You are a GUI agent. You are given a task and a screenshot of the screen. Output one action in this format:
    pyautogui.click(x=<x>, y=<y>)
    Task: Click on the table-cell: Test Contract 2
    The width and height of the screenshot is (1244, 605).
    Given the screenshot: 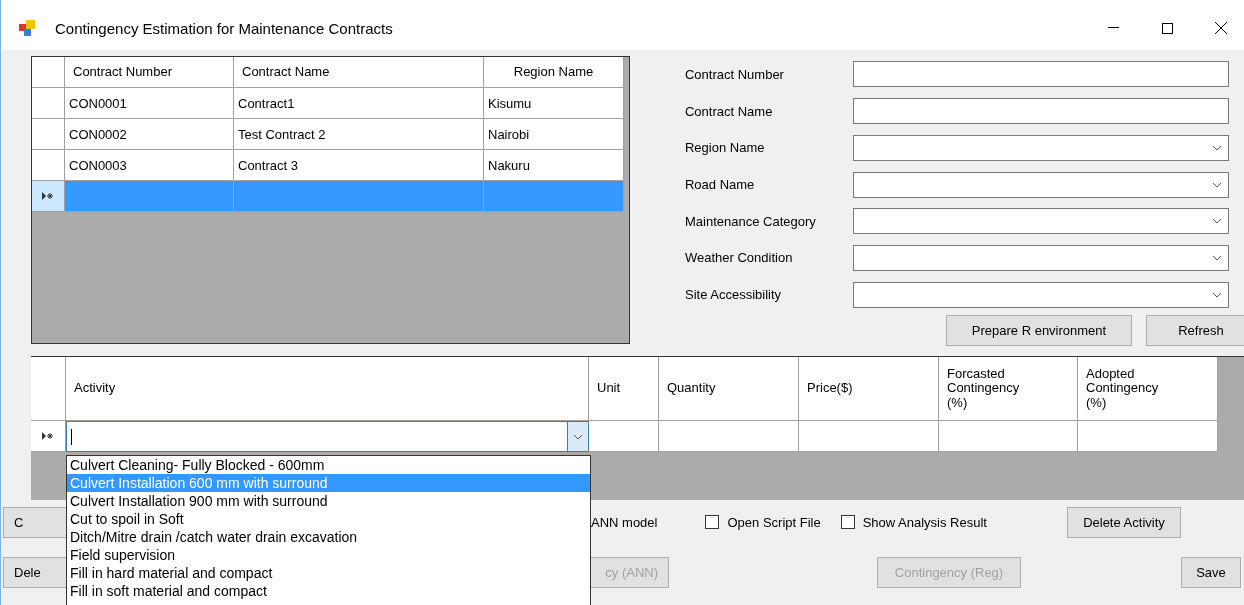 What is the action you would take?
    pyautogui.click(x=359, y=134)
    